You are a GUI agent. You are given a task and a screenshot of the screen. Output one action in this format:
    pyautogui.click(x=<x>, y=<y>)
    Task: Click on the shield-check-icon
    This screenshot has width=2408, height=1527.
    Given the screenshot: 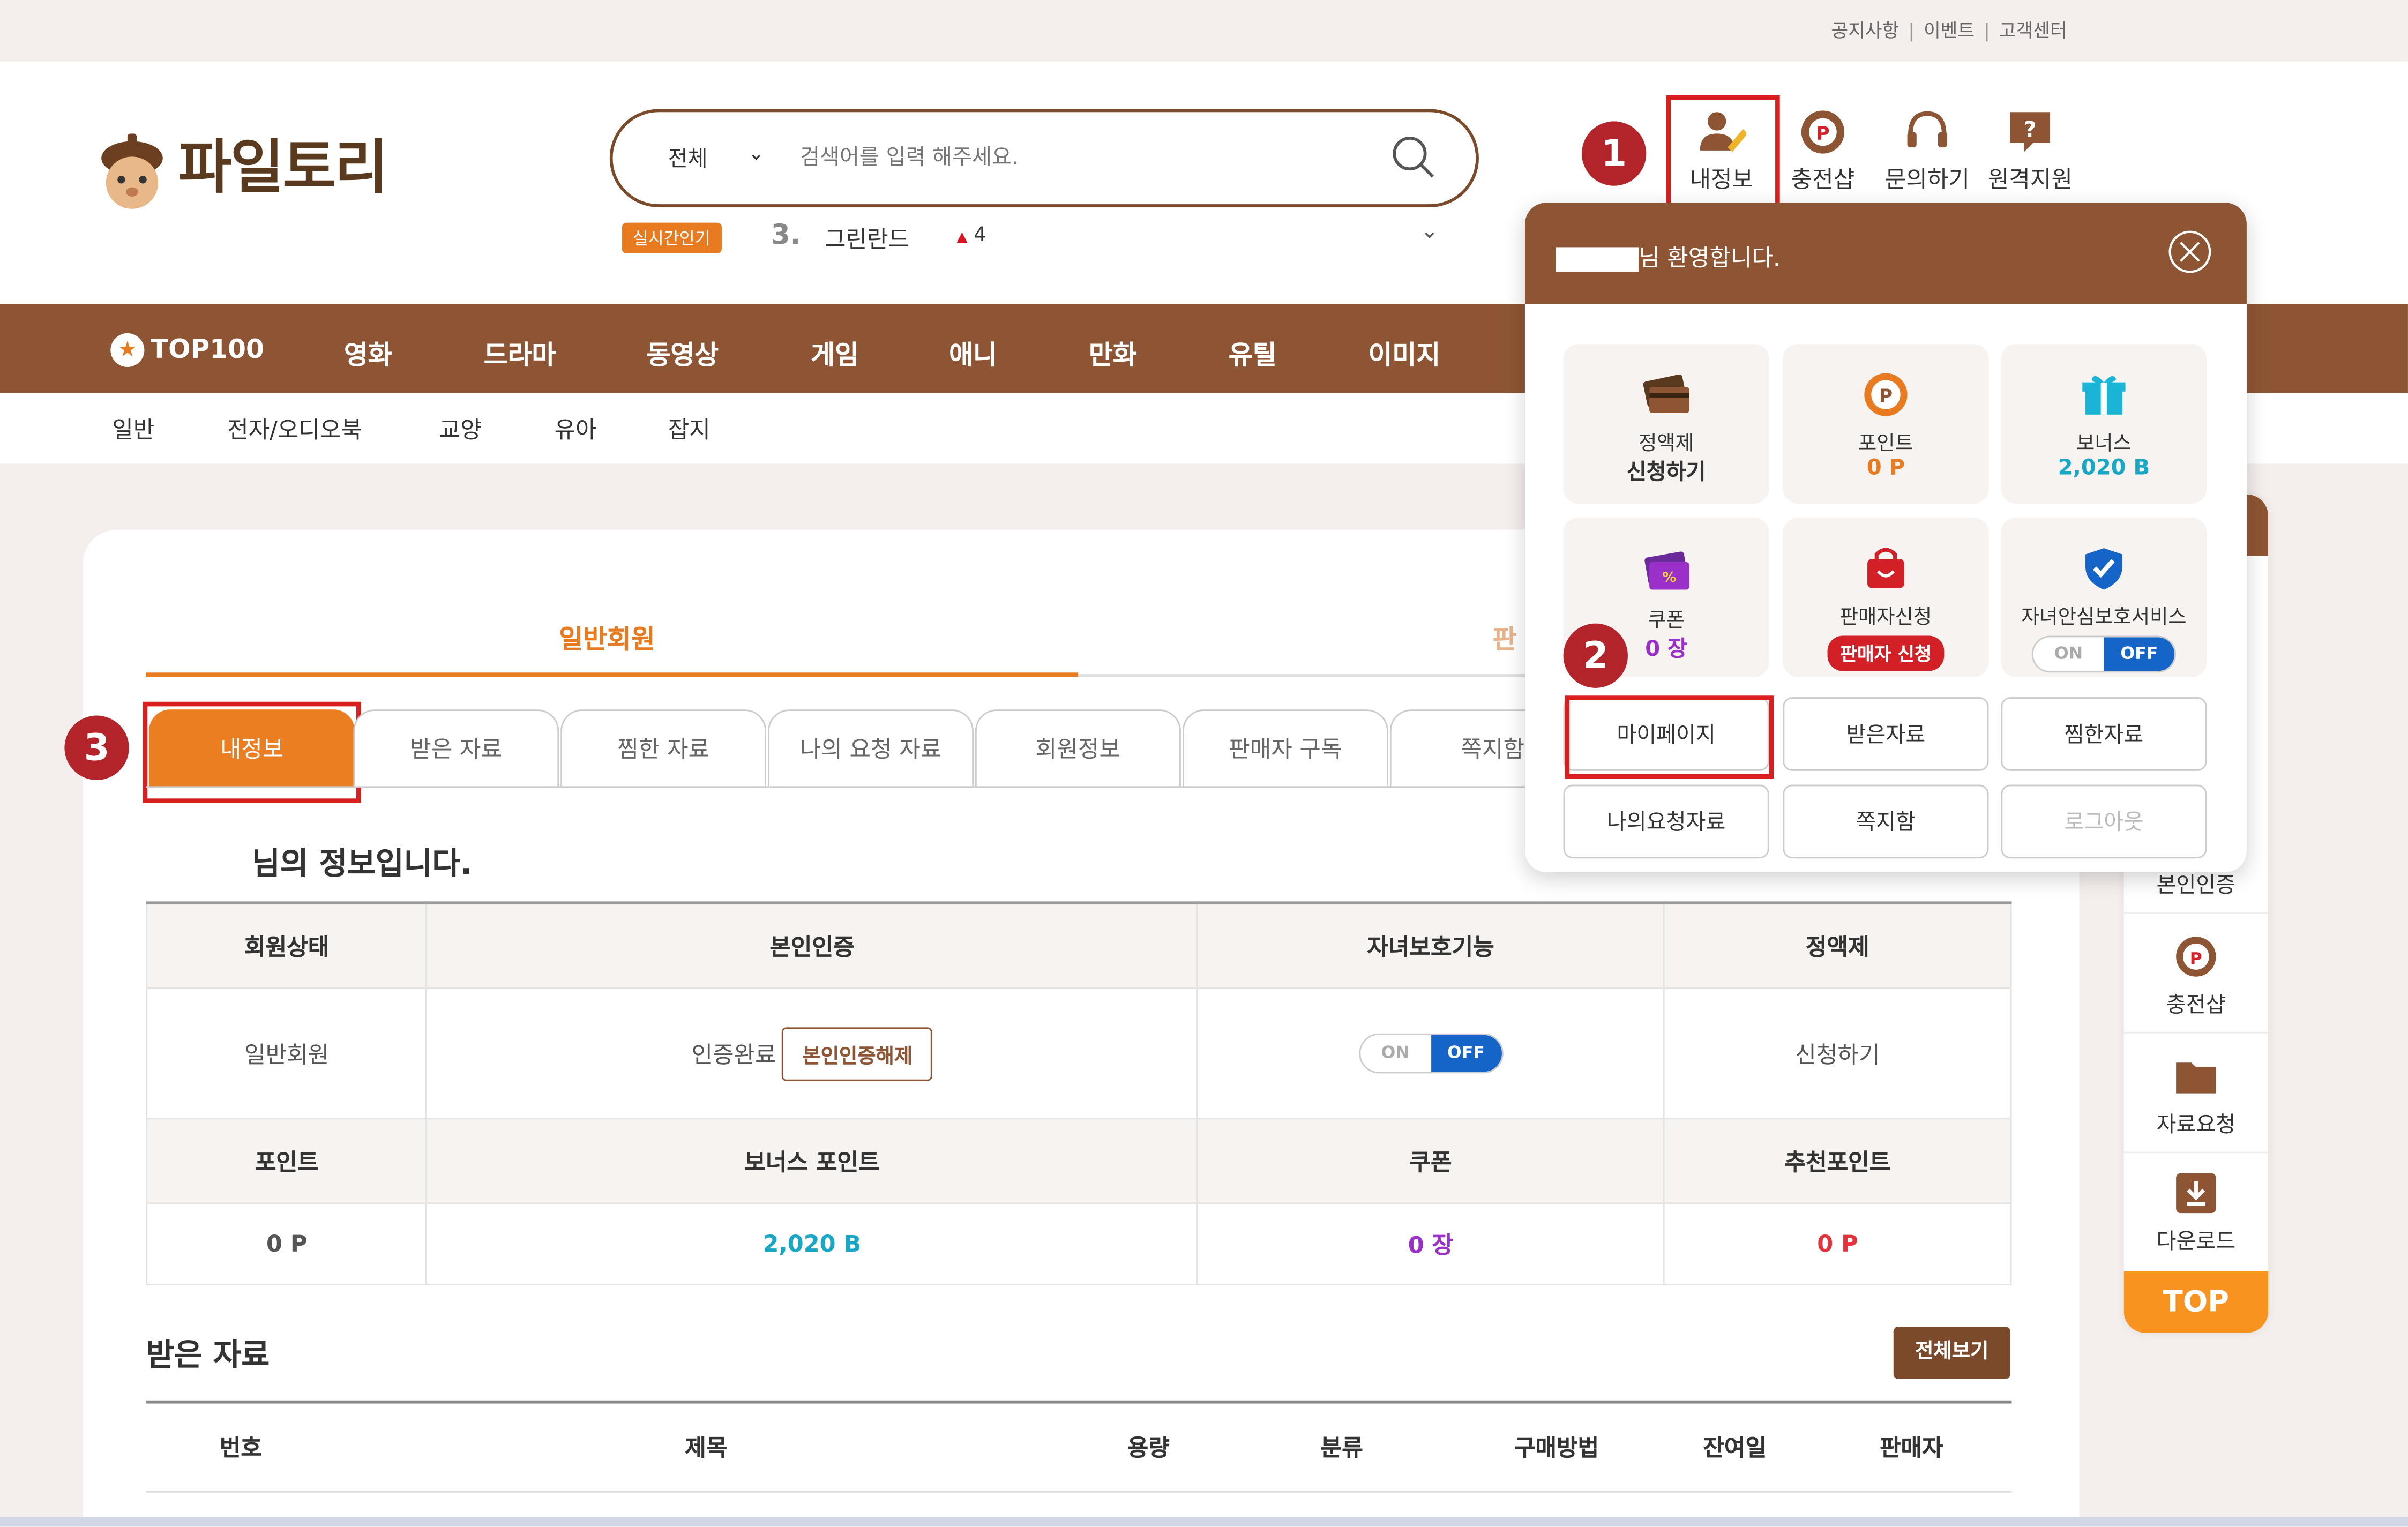 What is the action you would take?
    pyautogui.click(x=2103, y=569)
    